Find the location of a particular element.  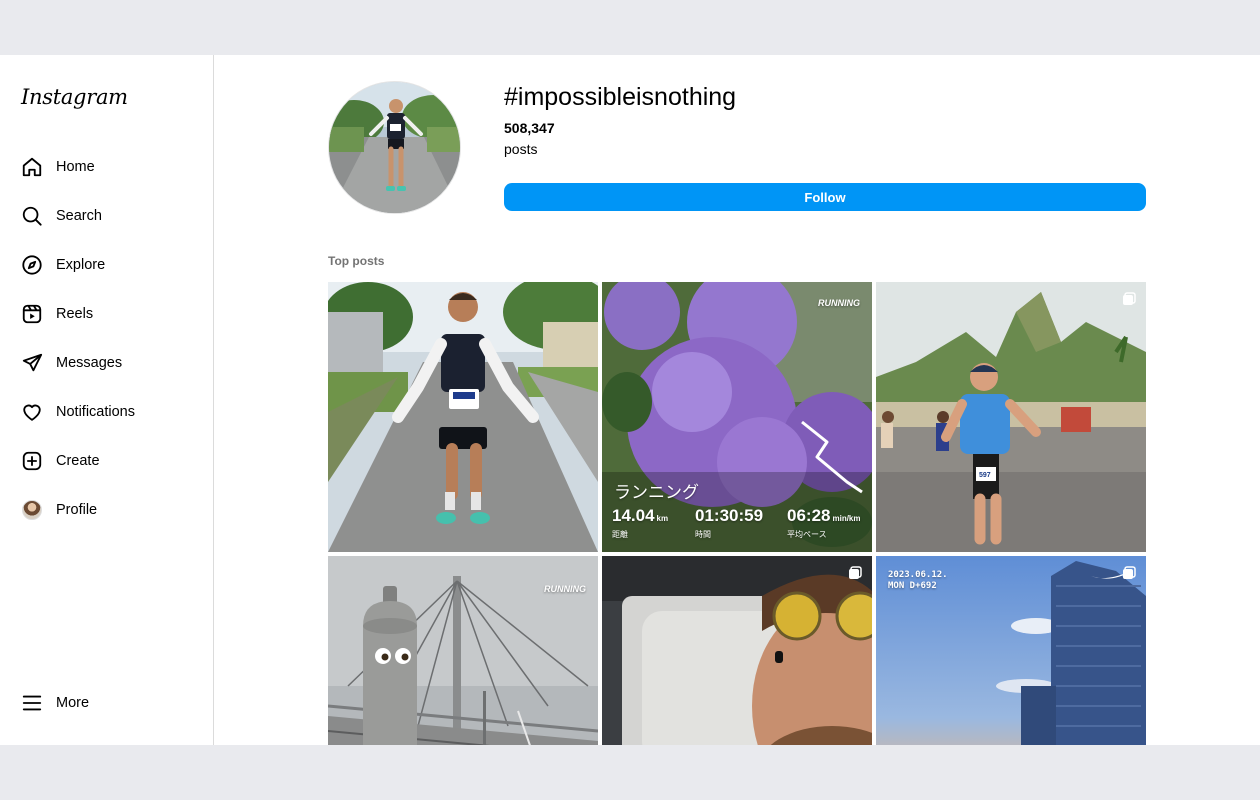

profile-avatar-wrap is located at coordinates (32, 510).